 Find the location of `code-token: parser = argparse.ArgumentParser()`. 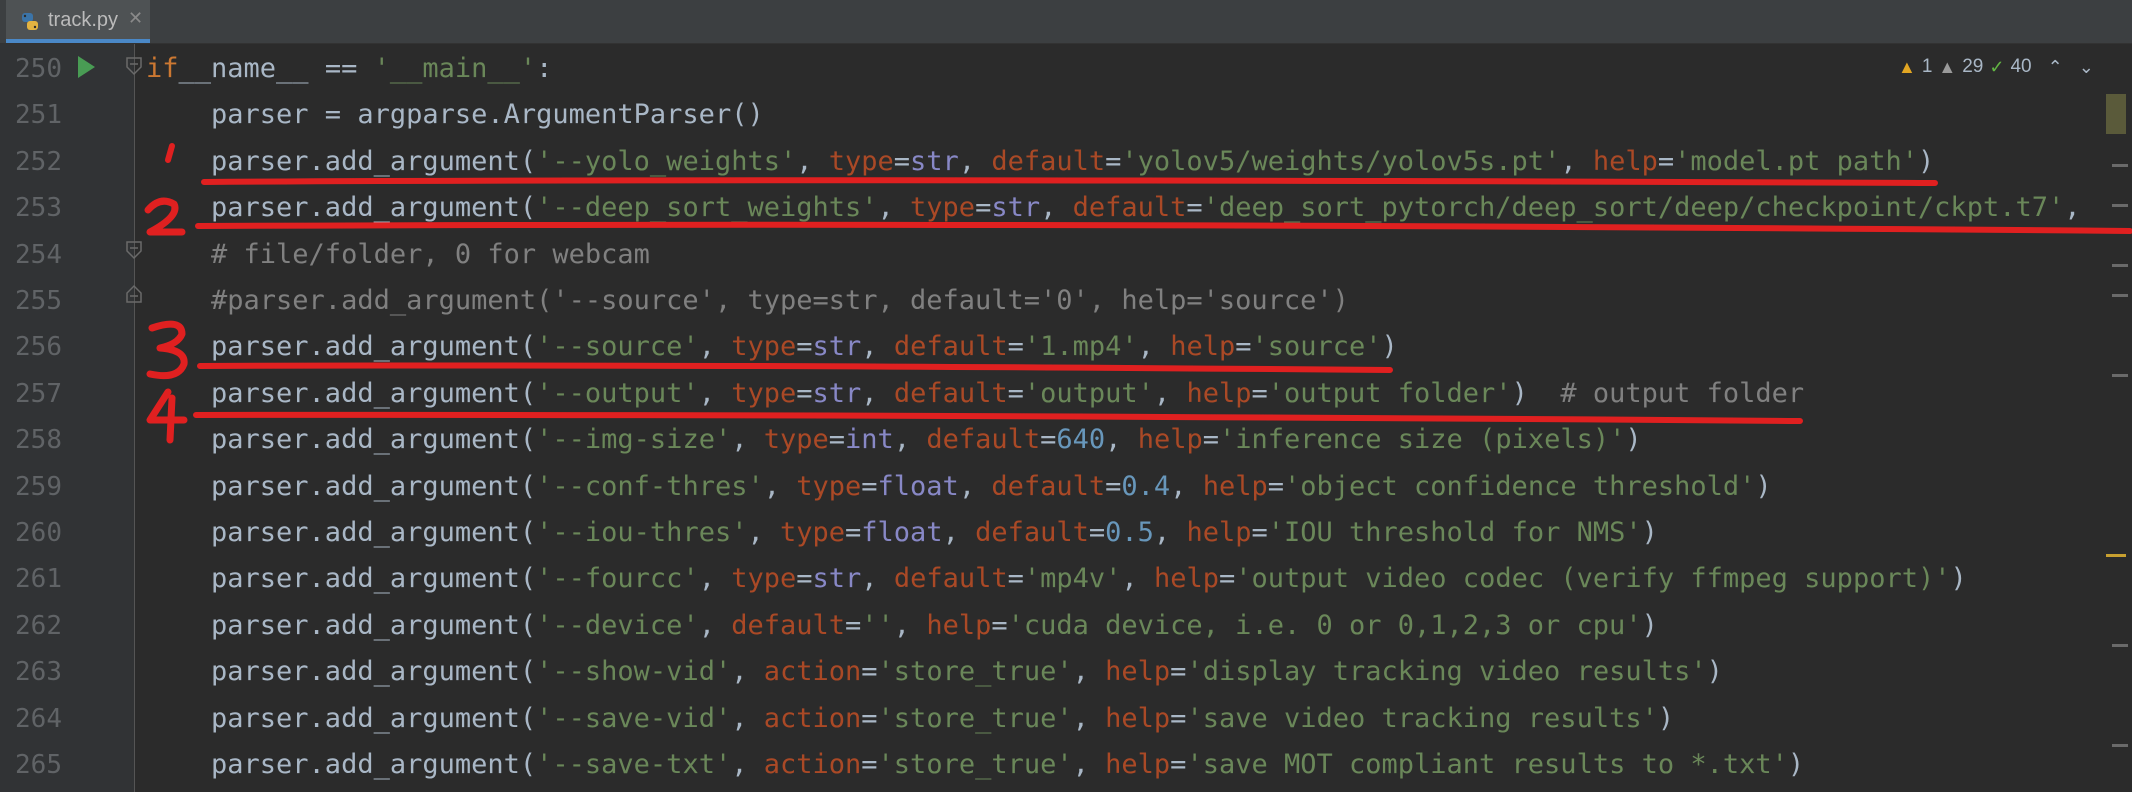

code-token: parser = argparse.ArgumentParser() is located at coordinates (455, 115).